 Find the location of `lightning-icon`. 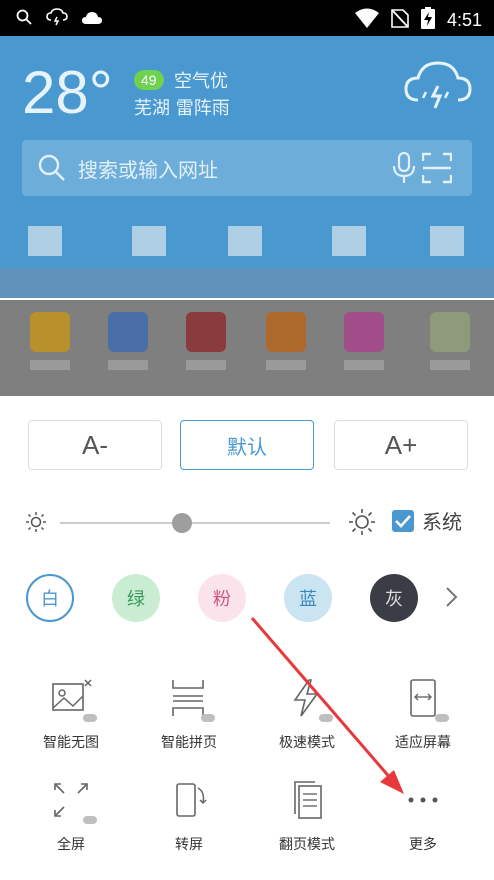

lightning-icon is located at coordinates (309, 700).